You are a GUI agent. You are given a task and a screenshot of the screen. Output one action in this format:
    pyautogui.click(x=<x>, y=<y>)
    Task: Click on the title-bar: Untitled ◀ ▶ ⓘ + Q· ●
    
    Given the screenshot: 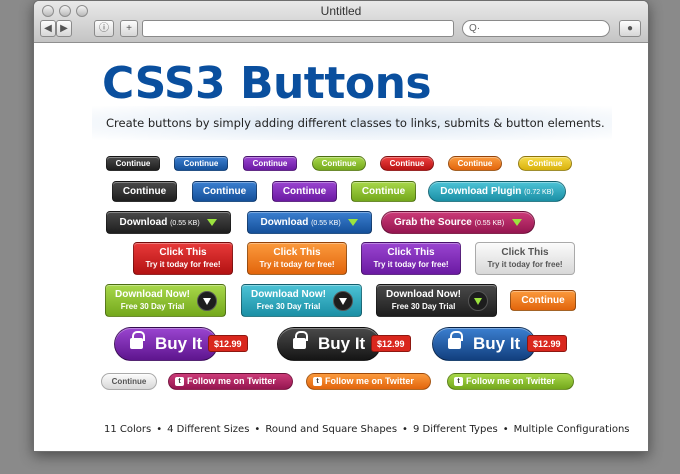 What is the action you would take?
    pyautogui.click(x=341, y=22)
    